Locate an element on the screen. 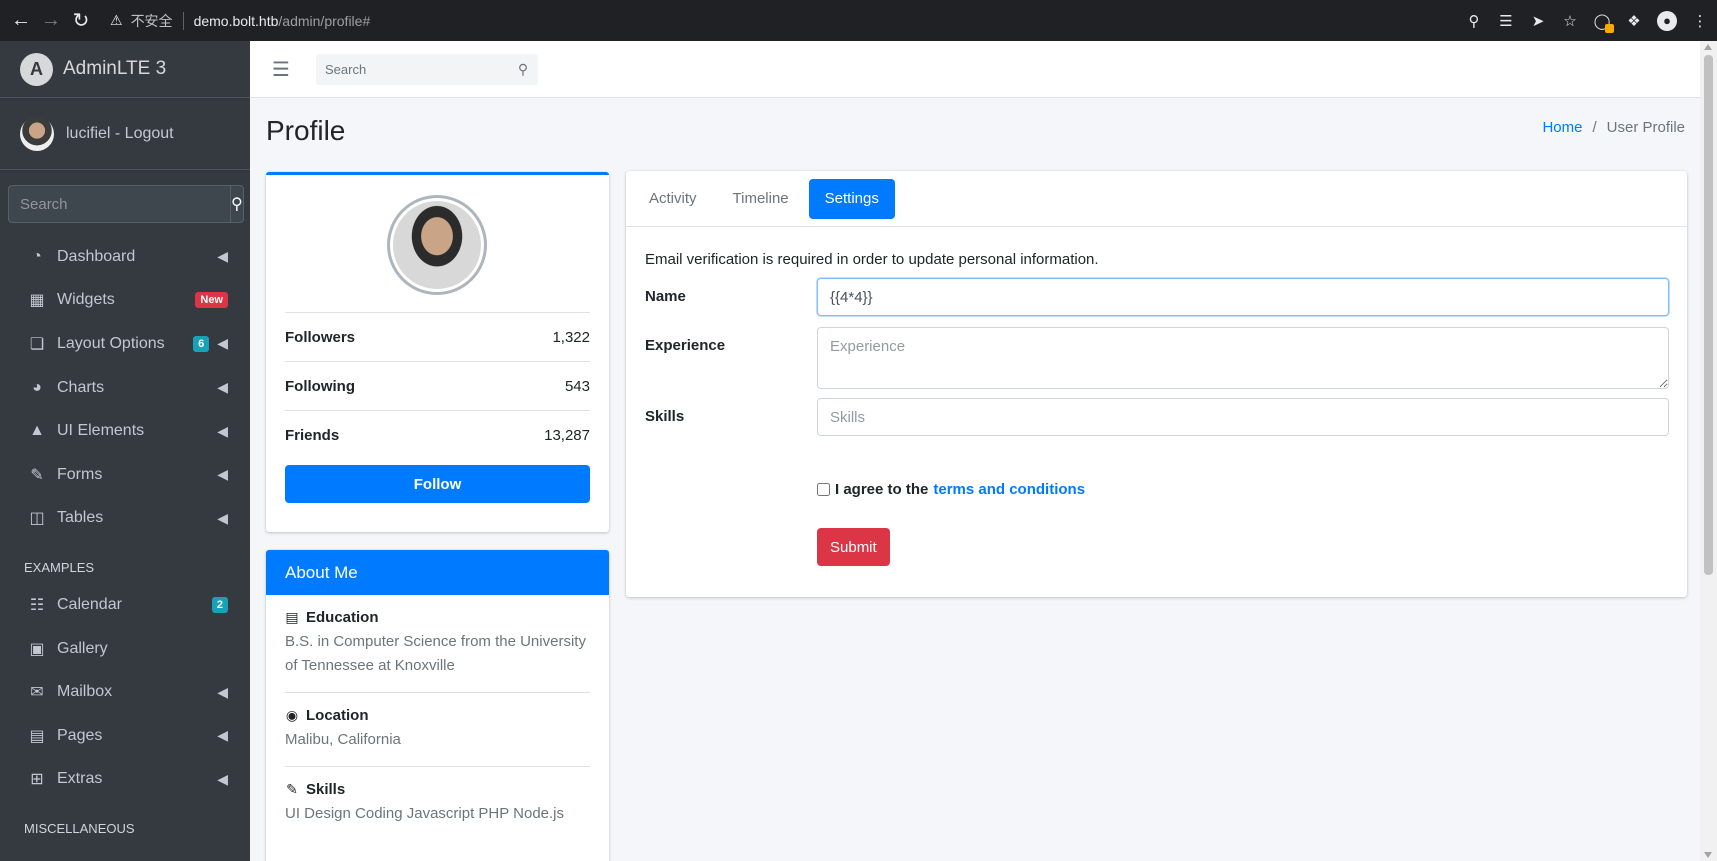 Image resolution: width=1717 pixels, height=861 pixels. user-logout-link: lucifiel - Logout is located at coordinates (120, 134).